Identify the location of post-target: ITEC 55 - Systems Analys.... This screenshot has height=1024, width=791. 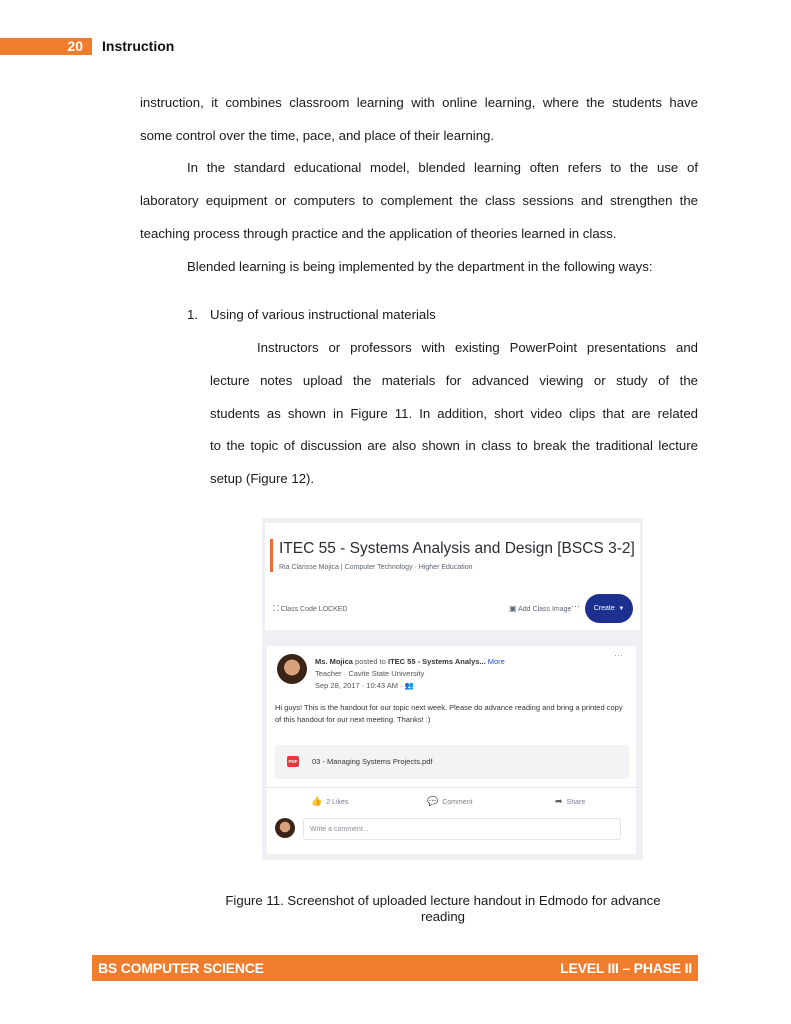
(437, 661).